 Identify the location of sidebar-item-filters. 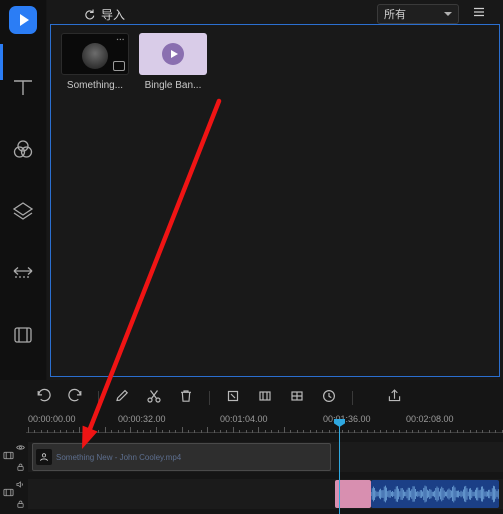
(23, 149).